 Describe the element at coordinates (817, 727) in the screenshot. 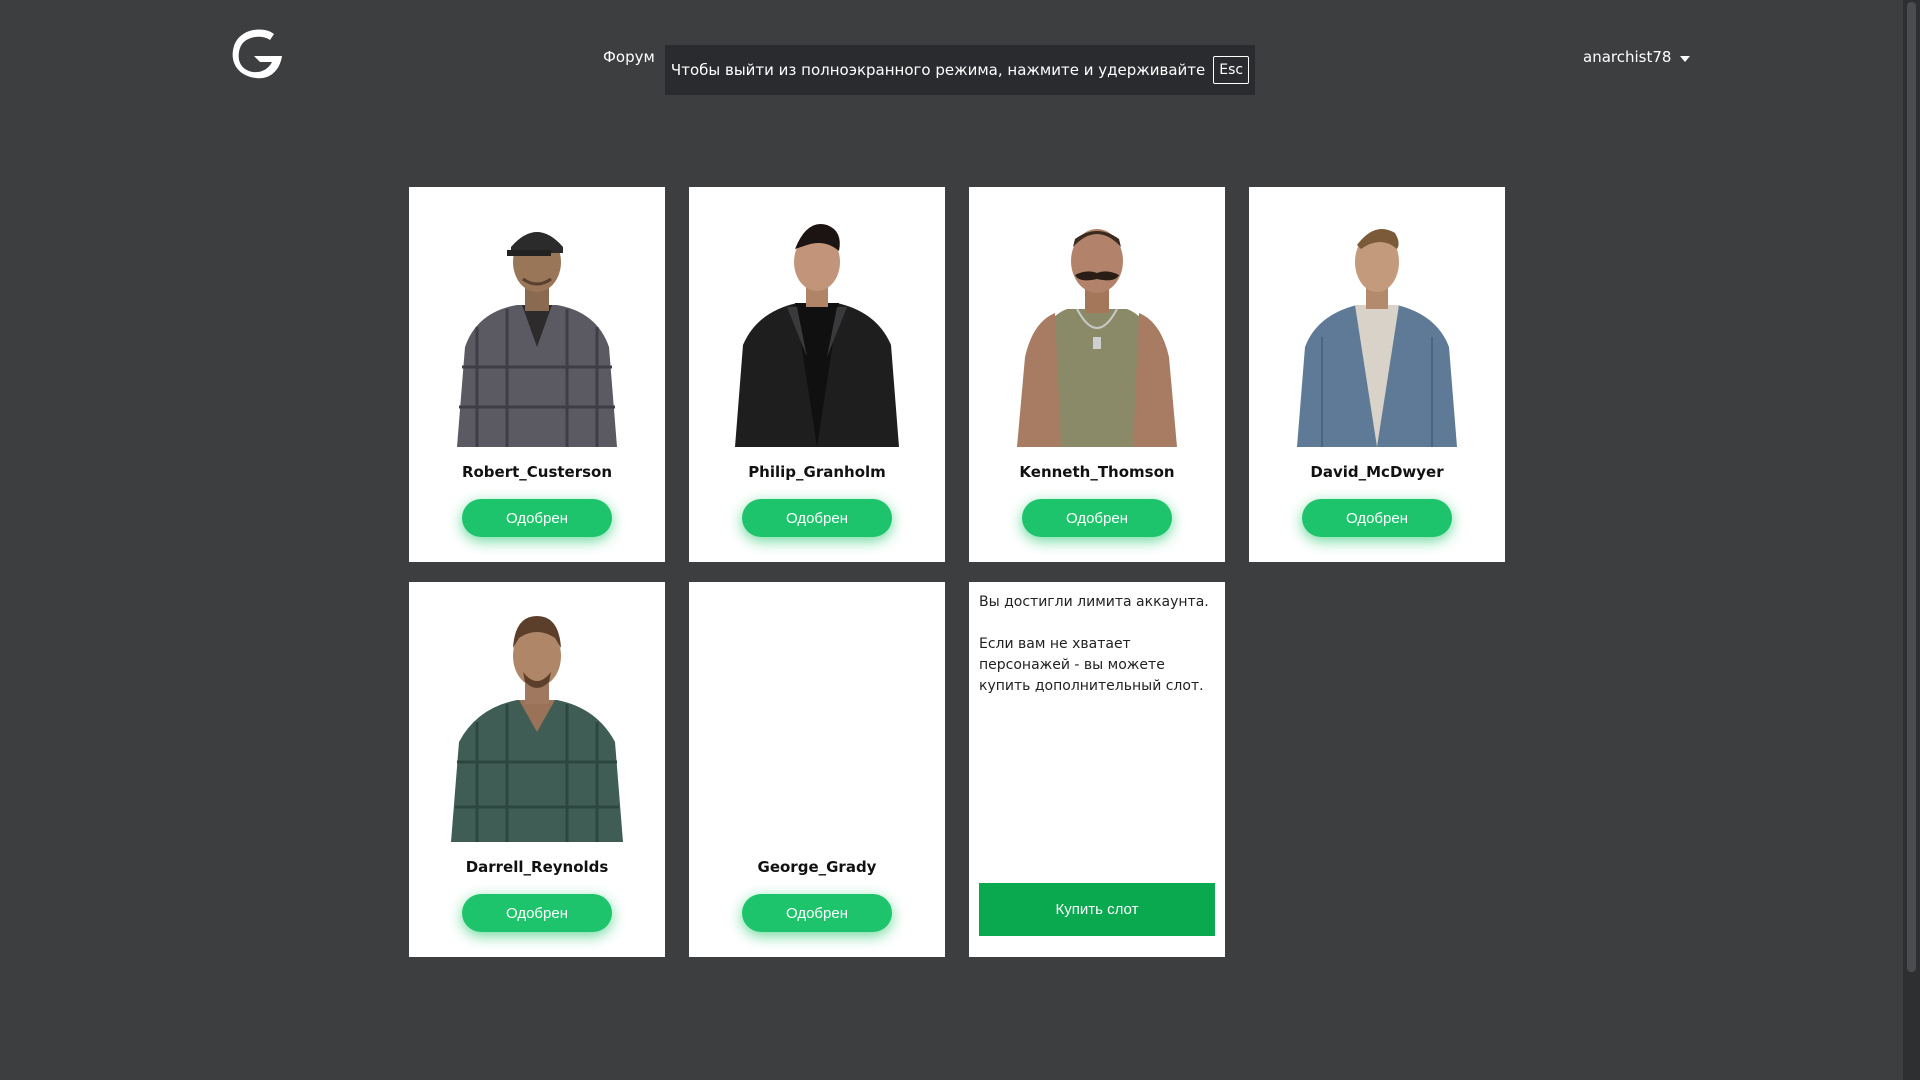

I see `character-portrait-empty` at that location.